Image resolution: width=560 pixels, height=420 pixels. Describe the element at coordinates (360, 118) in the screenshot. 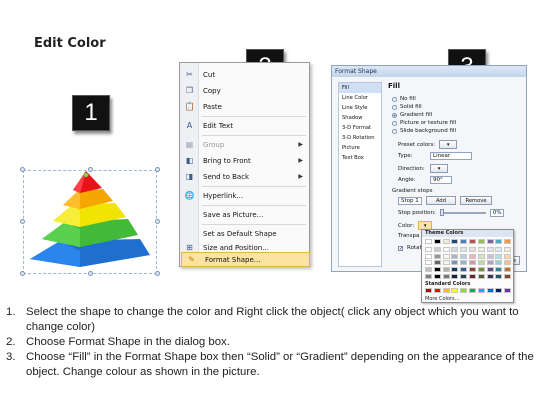

I see `nav-item-shadow: Shadow` at that location.